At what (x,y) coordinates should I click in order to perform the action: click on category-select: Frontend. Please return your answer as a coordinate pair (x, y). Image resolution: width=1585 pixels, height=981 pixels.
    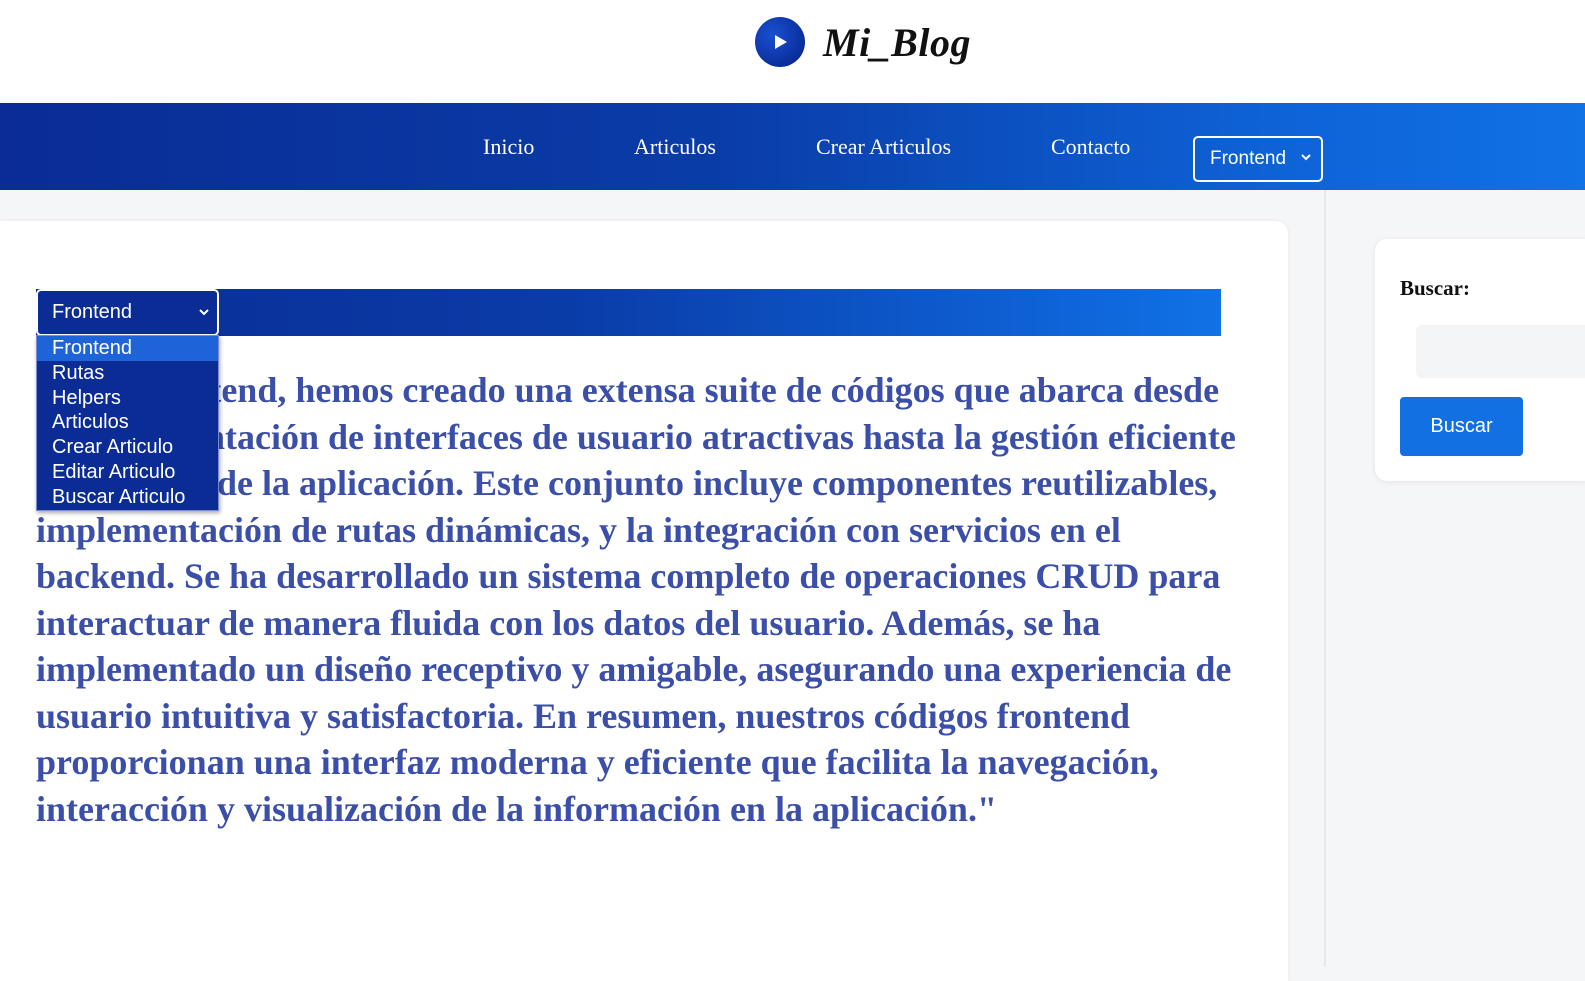
    Looking at the image, I should click on (127, 312).